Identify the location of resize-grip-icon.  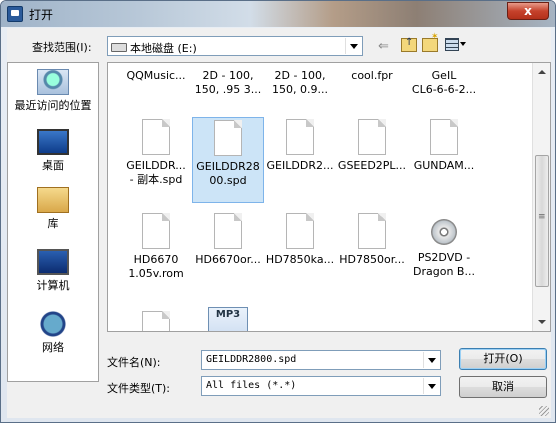
(544, 411).